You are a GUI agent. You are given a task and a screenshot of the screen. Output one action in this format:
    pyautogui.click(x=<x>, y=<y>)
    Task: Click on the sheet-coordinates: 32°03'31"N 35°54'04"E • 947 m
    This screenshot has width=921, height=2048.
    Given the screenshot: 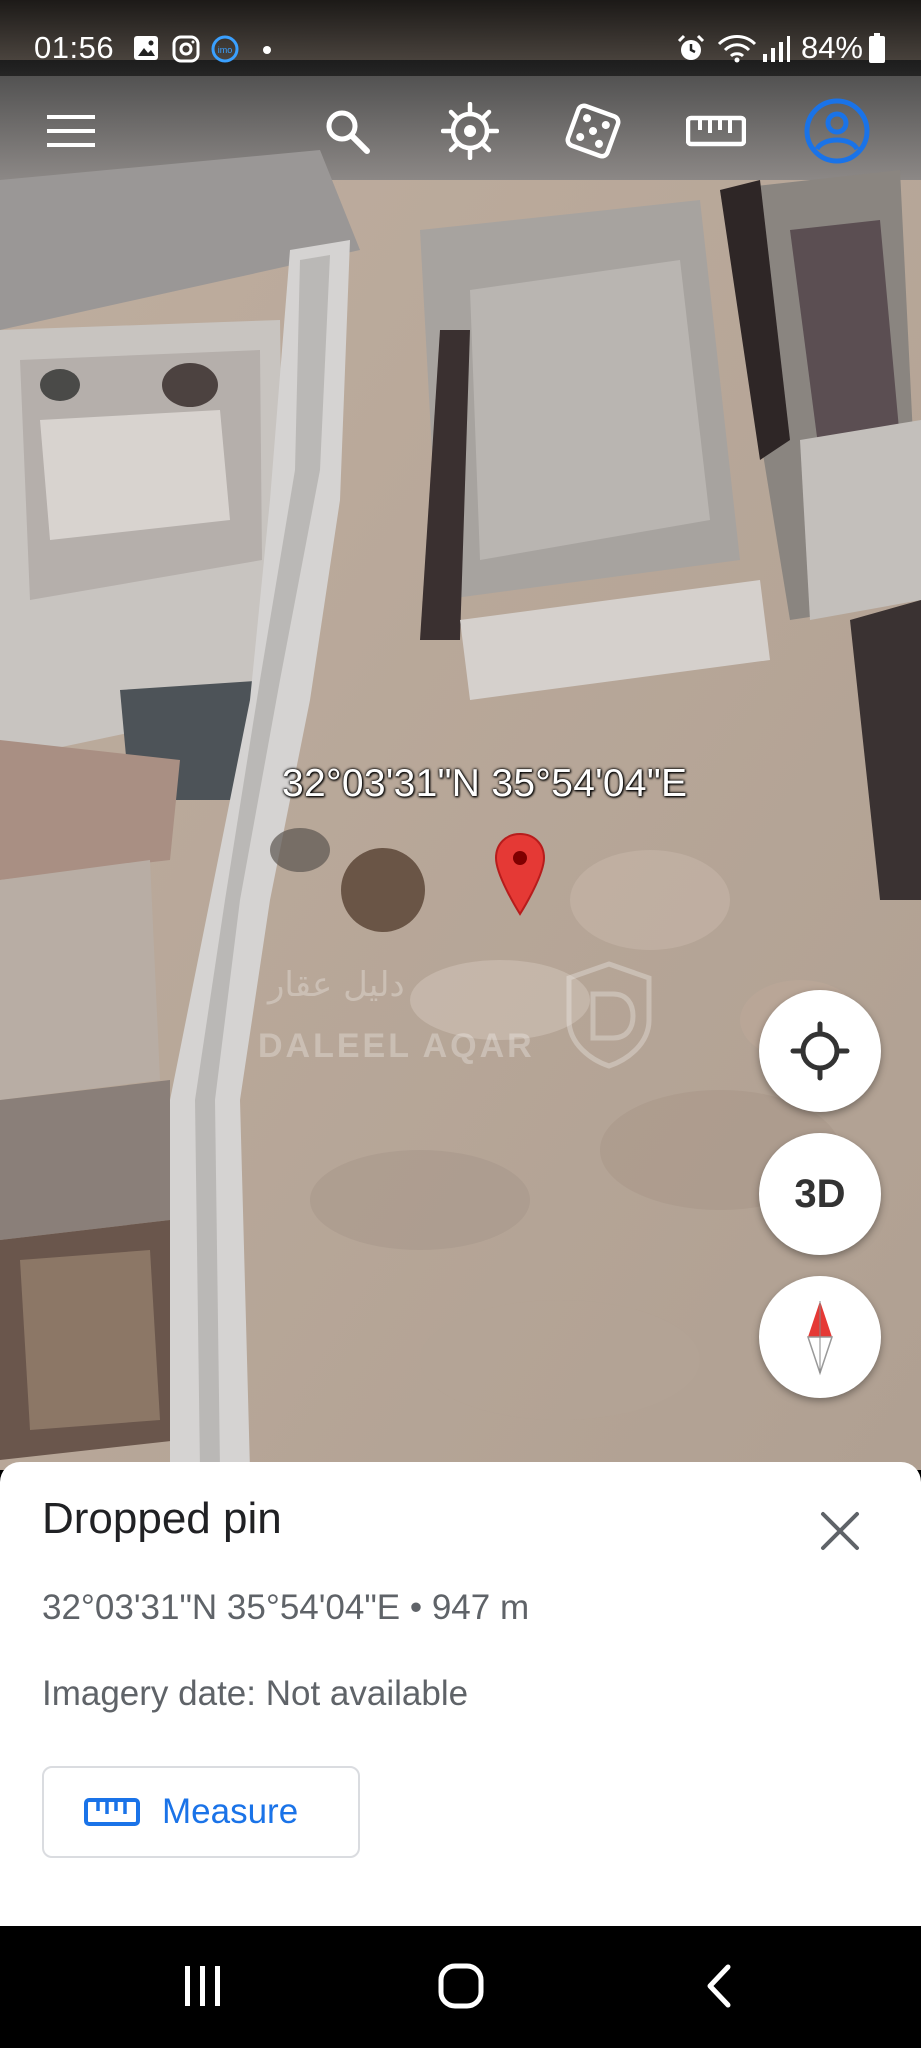 What is the action you would take?
    pyautogui.click(x=286, y=1607)
    